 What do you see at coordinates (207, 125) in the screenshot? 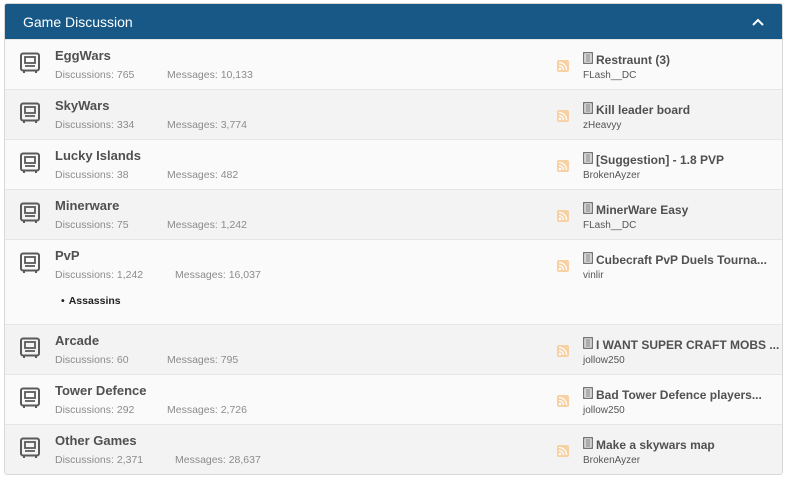
I see `messages-stat: Messages: 3,774` at bounding box center [207, 125].